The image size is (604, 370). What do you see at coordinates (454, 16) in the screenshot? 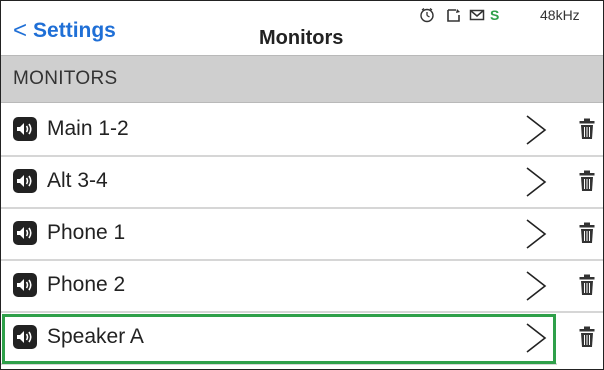
I see `document-icon` at bounding box center [454, 16].